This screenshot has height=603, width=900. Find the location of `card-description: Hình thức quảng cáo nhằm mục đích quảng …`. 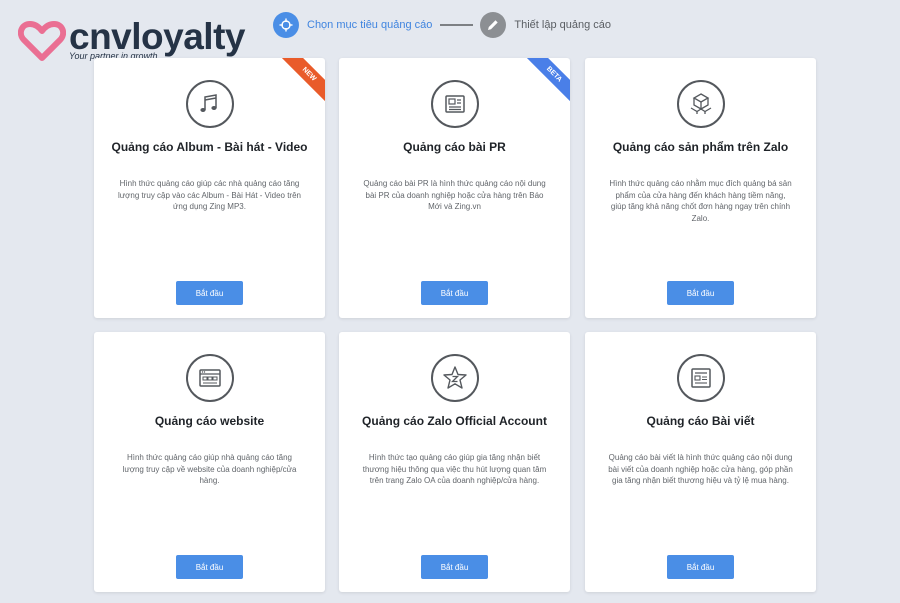

card-description: Hình thức quảng cáo nhằm mục đích quảng … is located at coordinates (700, 201).